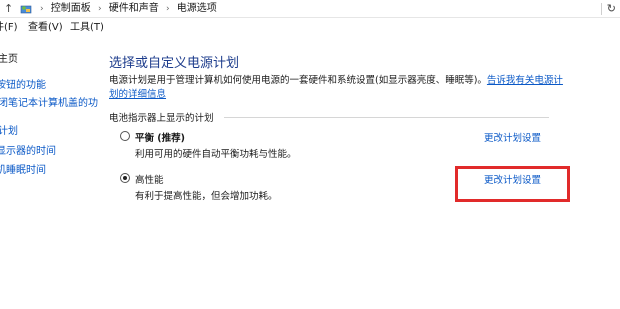 The image size is (620, 309). I want to click on nav-create-plan: 计划, so click(9, 129).